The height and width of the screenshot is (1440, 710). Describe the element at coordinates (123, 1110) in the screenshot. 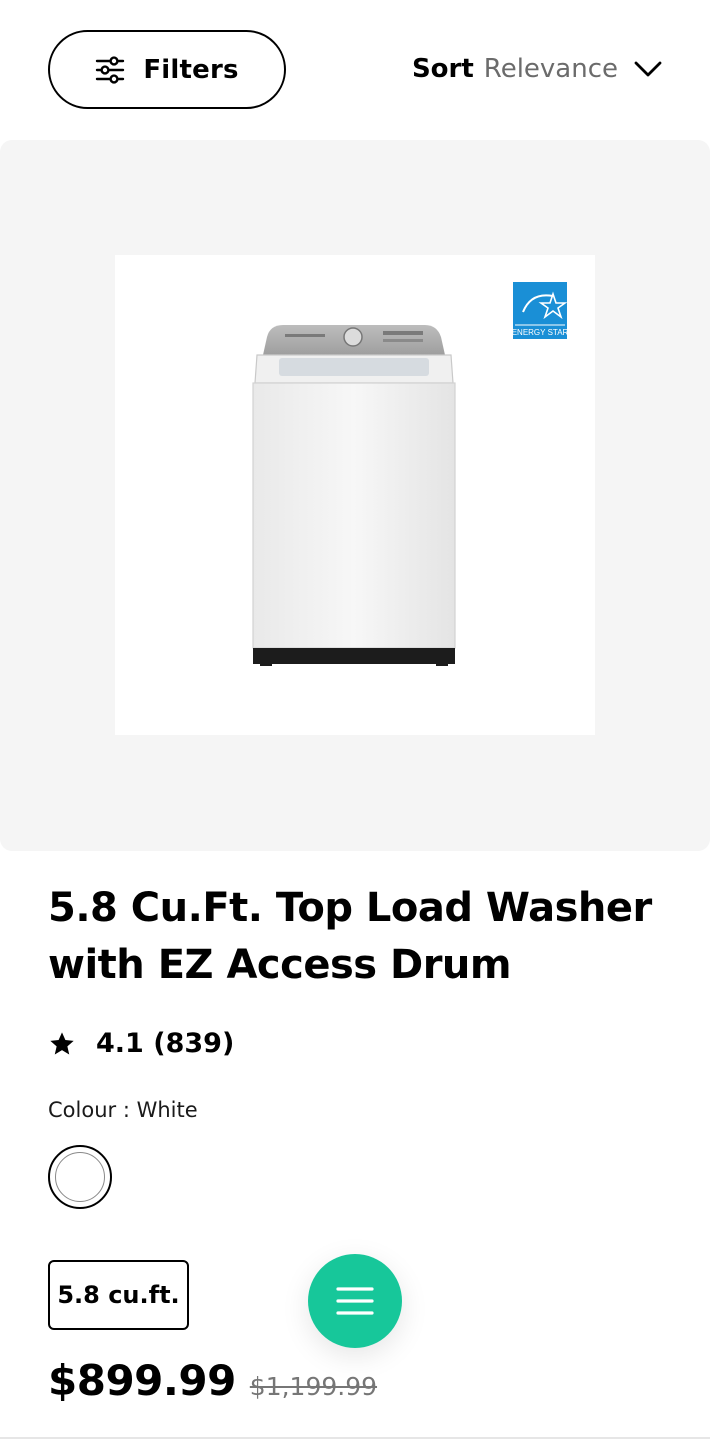

I see `colour-label: Colour : White` at that location.